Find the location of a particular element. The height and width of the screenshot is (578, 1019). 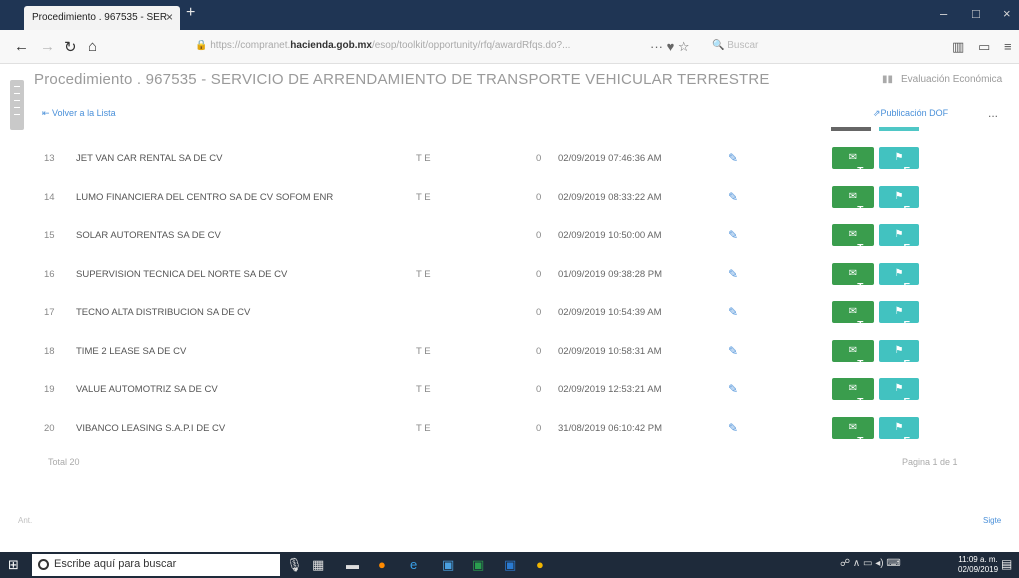

submission-date: 02/09/2019 10:58:31 AM is located at coordinates (610, 351).